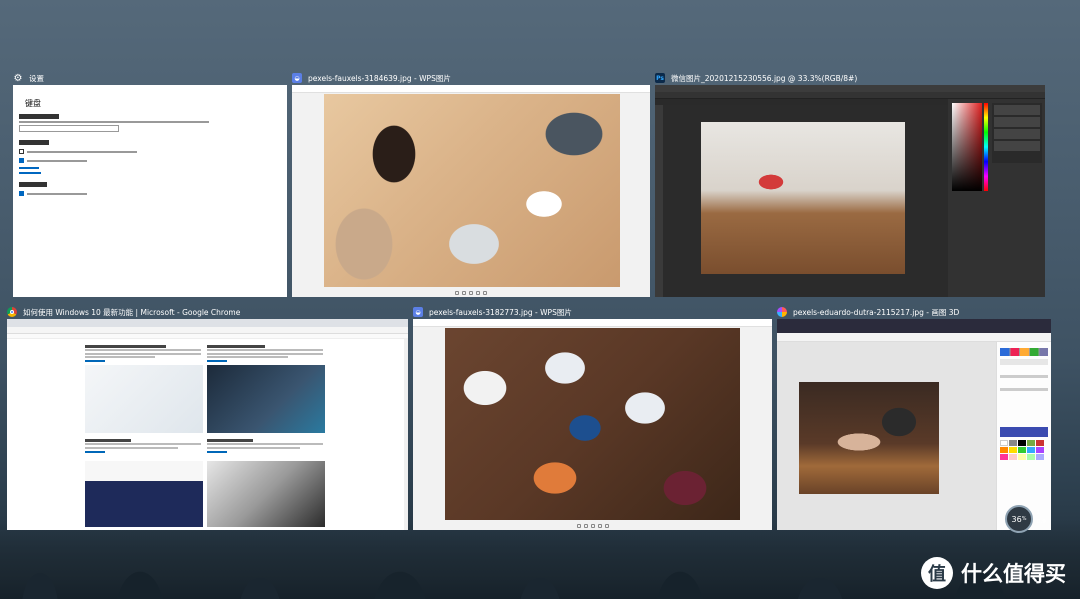 This screenshot has width=1080, height=599. I want to click on hue-slider, so click(986, 147).